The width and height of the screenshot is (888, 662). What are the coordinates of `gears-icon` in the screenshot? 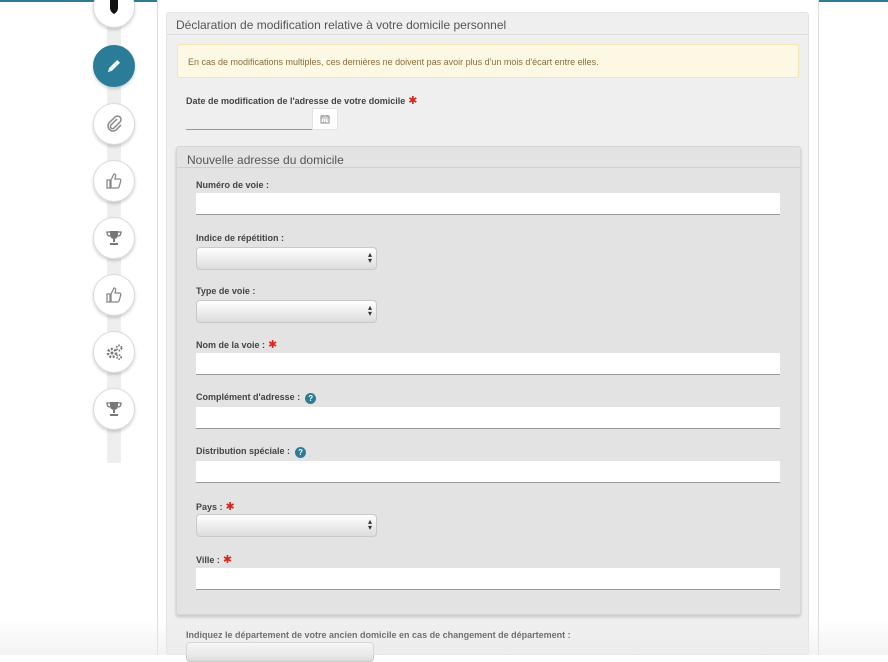 It's located at (114, 352).